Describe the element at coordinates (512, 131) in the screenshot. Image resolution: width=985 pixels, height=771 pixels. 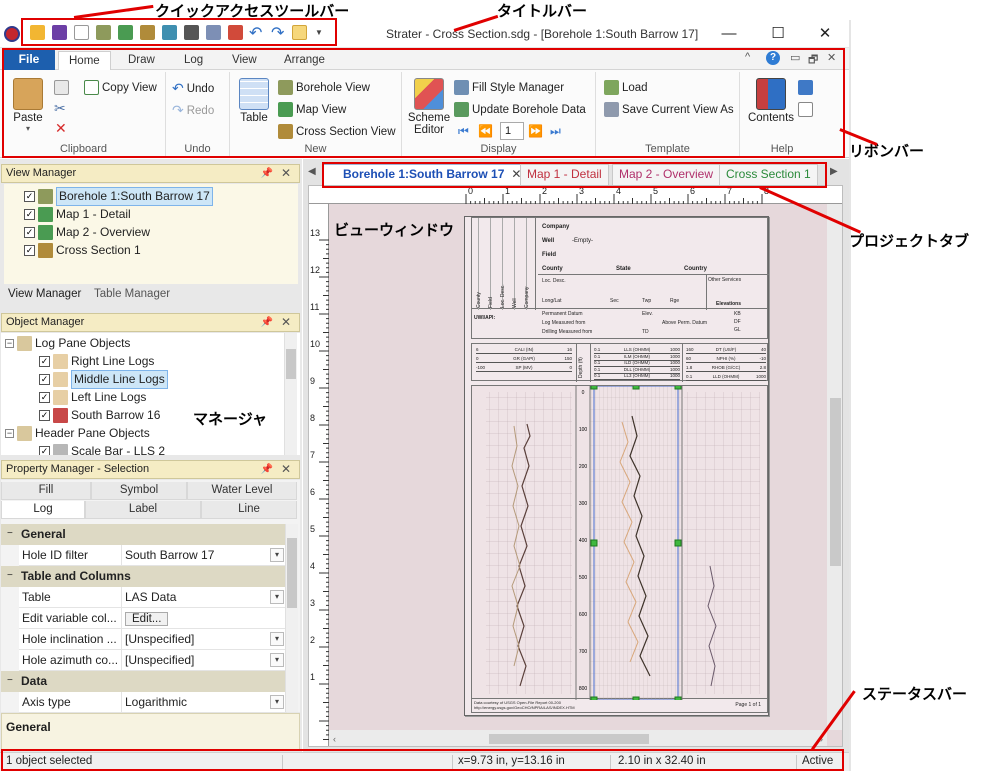
I see `page-number-input: 1` at that location.